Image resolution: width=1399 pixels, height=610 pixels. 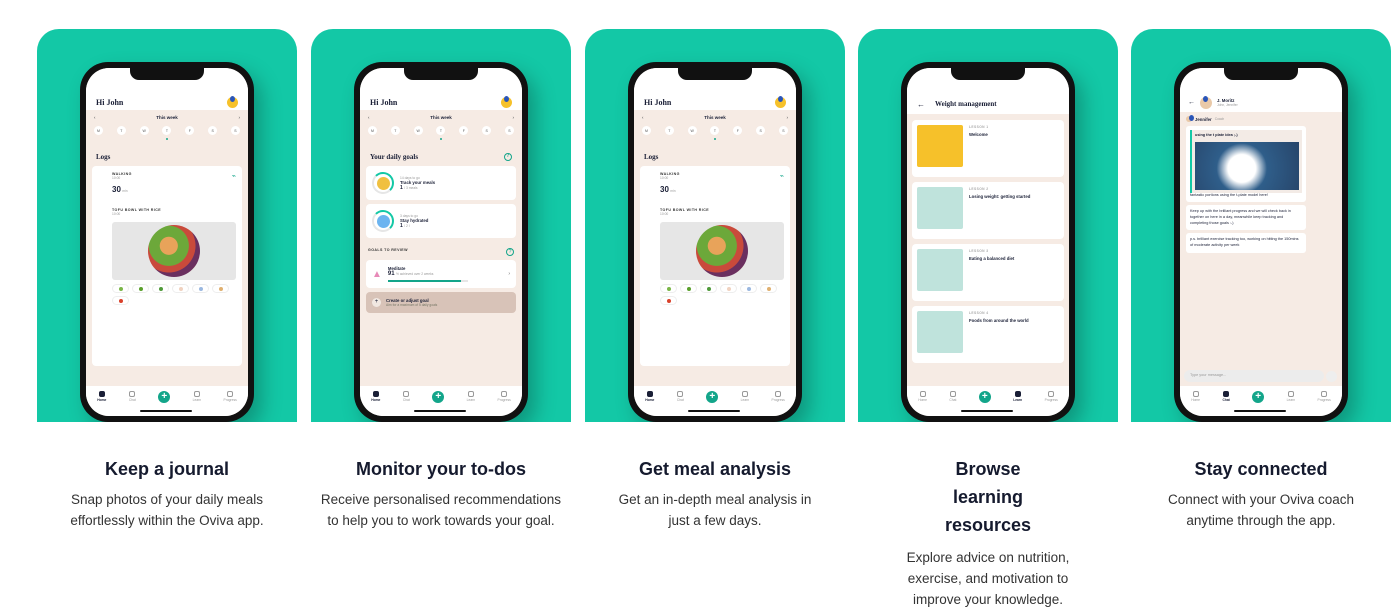 I want to click on greeting: Hi John, so click(x=658, y=102).